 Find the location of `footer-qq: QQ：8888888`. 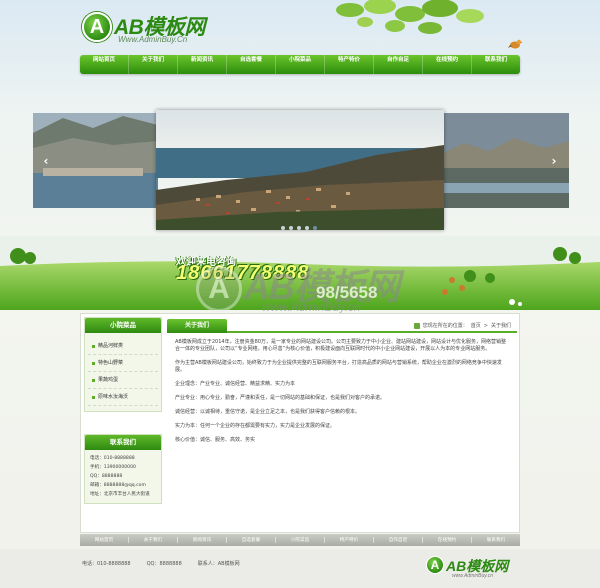

footer-qq: QQ：8888888 is located at coordinates (164, 564).